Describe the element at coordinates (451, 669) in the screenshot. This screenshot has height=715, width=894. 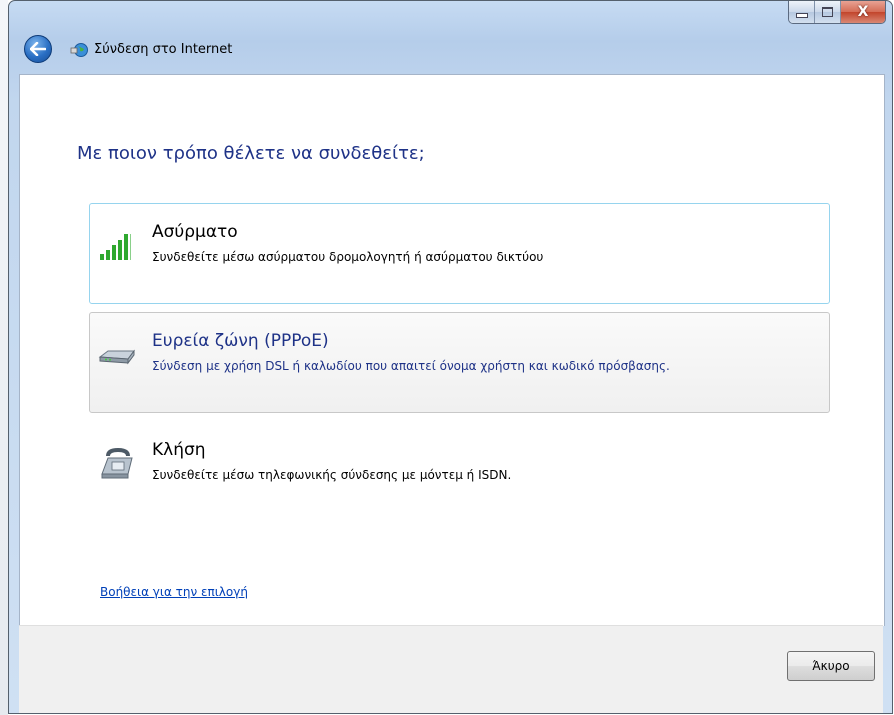
I see `dialog-footer: Άκυρο` at that location.